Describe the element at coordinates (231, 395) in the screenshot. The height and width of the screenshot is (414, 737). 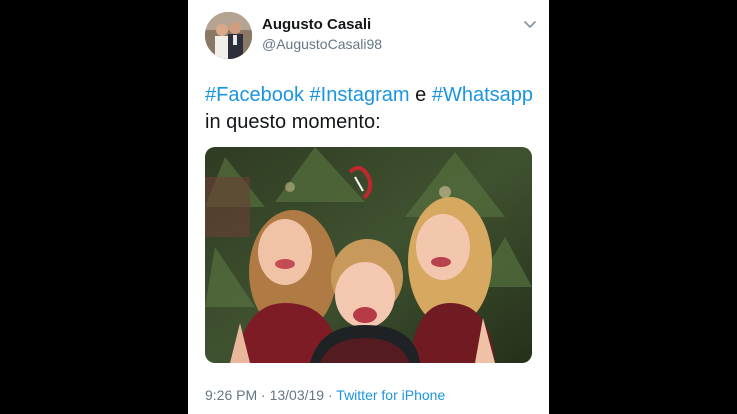
I see `tweet-time: 9:26 PM` at that location.